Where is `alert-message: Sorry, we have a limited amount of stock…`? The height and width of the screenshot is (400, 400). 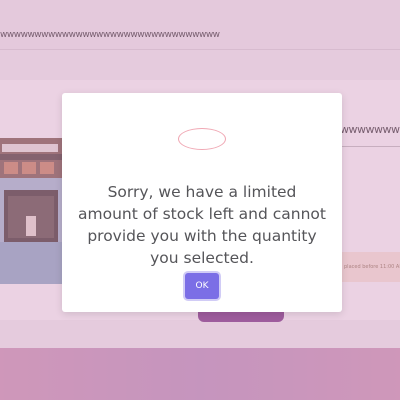
alert-message: Sorry, we have a limited amount of stock… is located at coordinates (201, 225).